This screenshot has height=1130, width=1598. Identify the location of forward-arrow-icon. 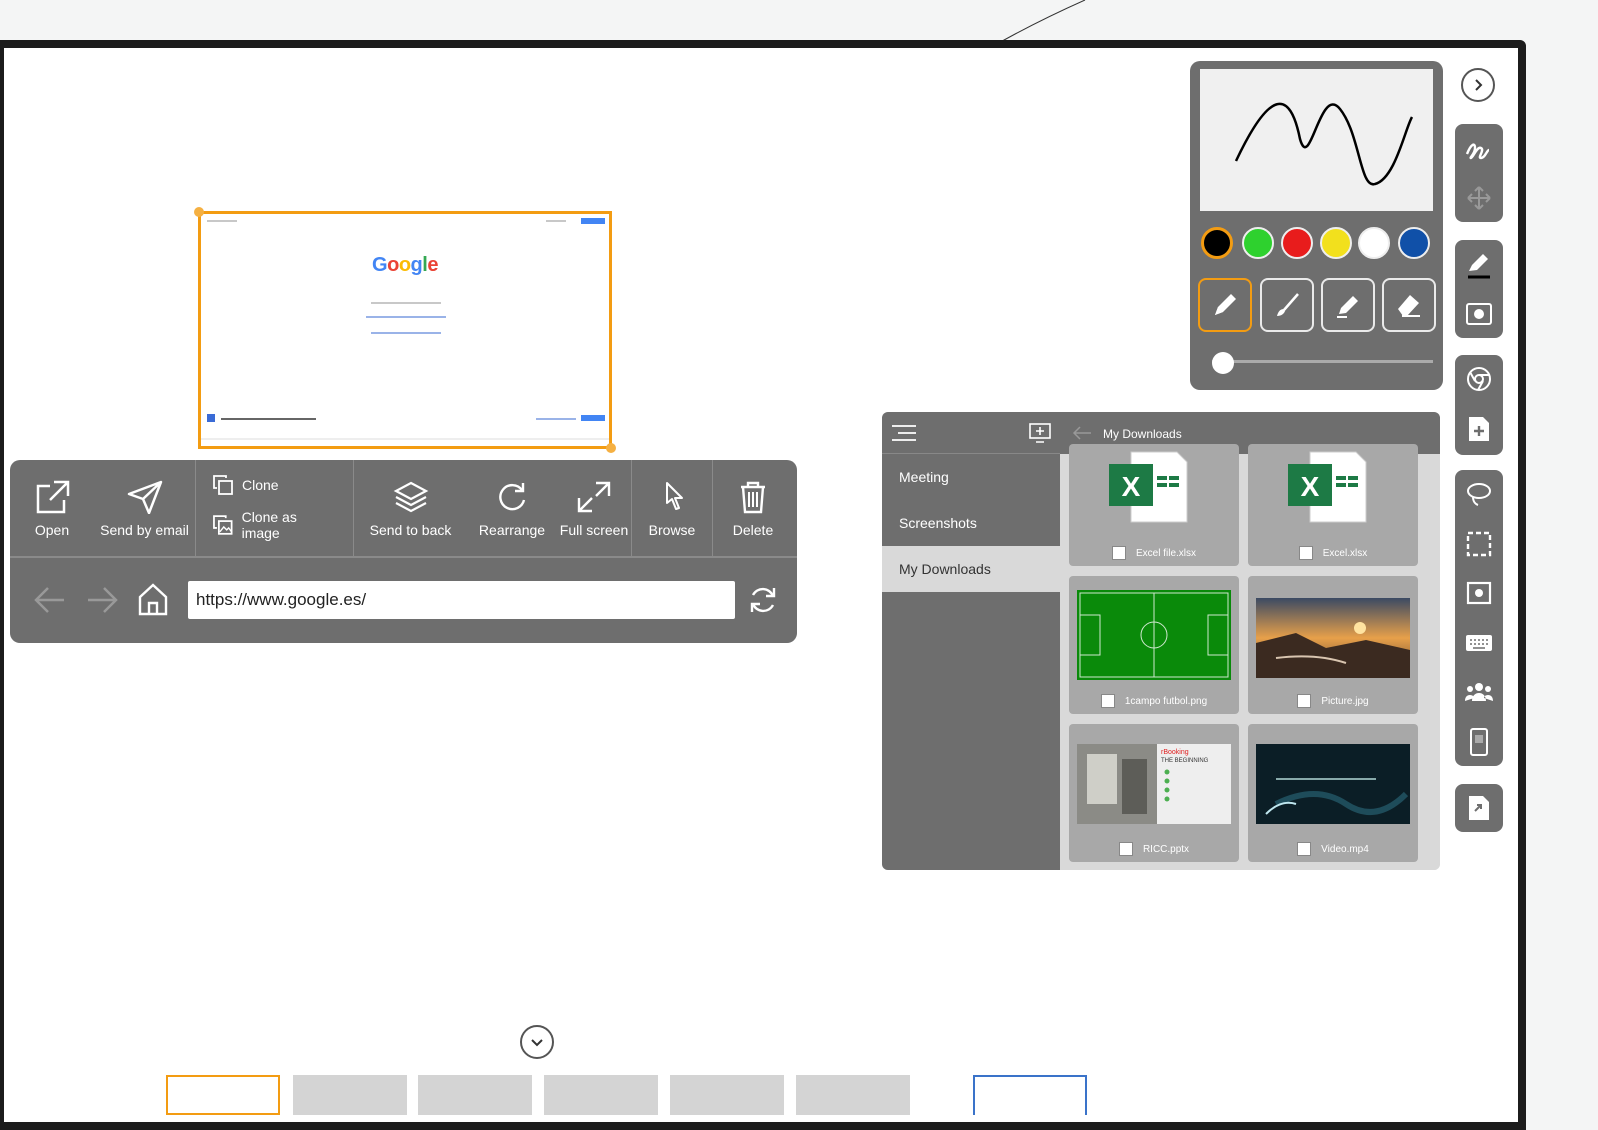
(102, 600).